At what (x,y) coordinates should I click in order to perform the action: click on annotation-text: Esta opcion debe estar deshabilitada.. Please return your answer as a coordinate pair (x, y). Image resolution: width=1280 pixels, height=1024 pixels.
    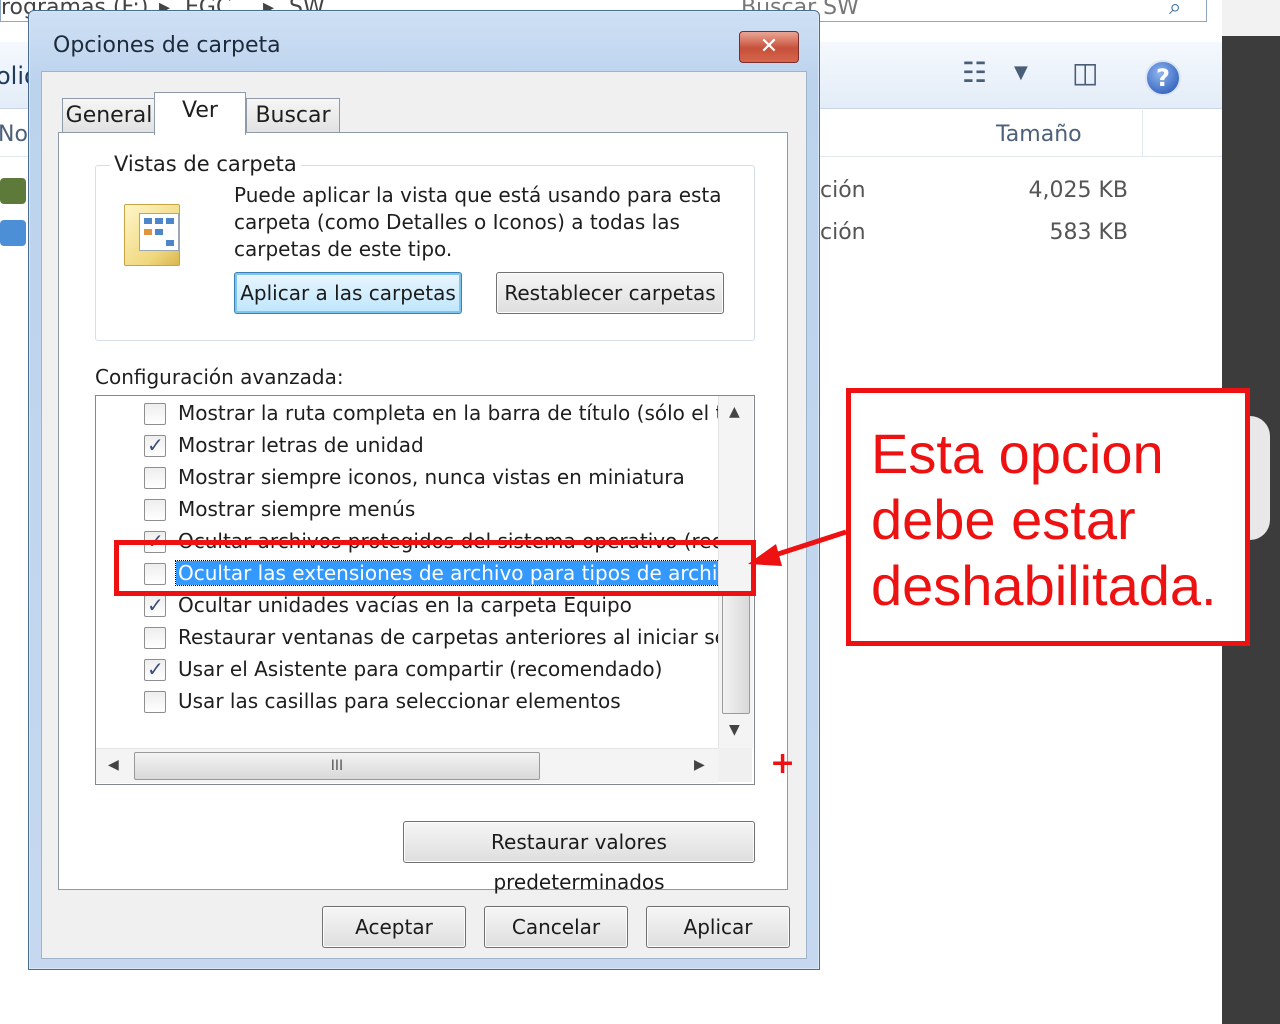
    Looking at the image, I should click on (1044, 519).